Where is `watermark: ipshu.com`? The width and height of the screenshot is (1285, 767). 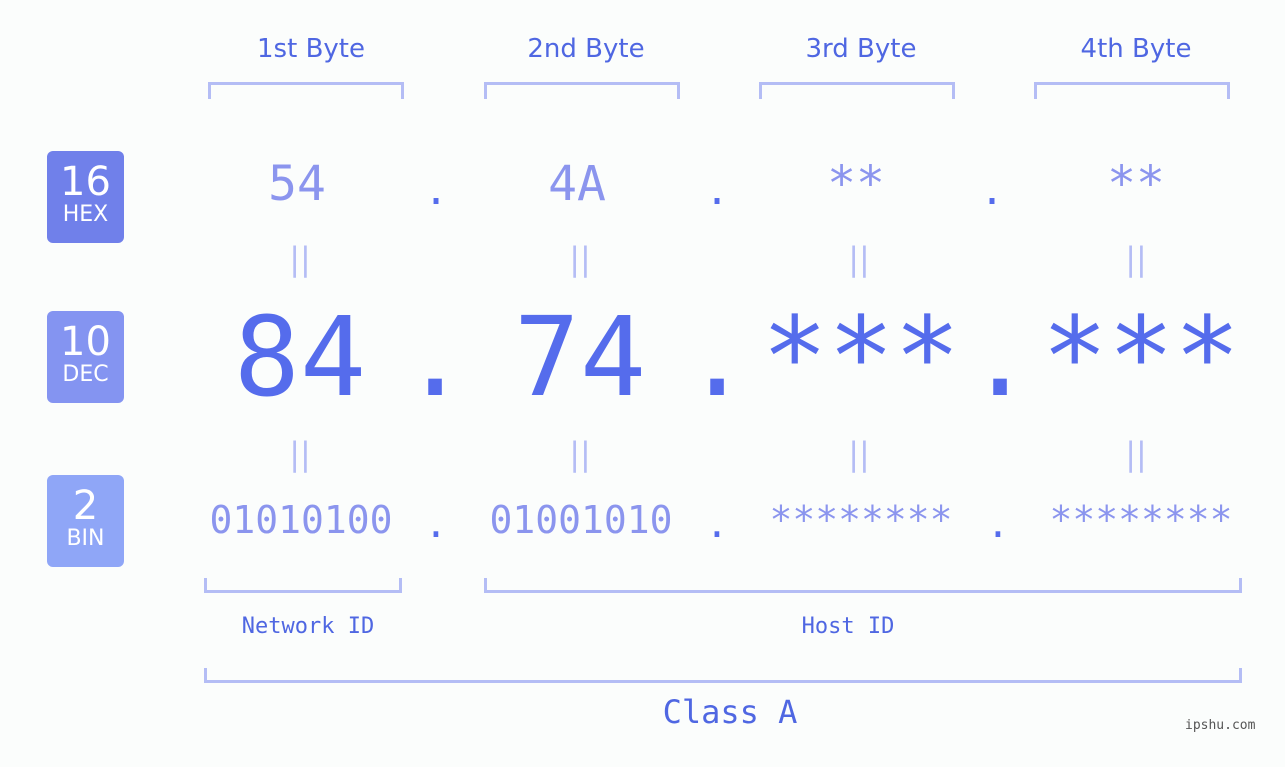 watermark: ipshu.com is located at coordinates (1220, 725).